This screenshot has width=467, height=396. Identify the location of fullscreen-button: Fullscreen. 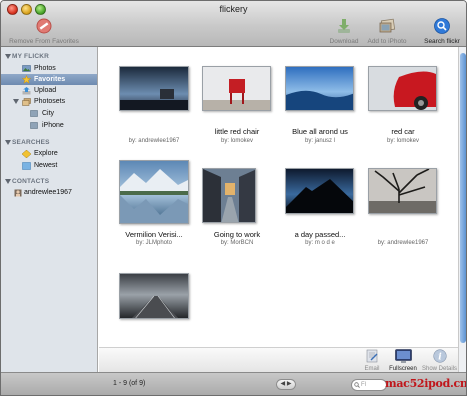
(403, 360).